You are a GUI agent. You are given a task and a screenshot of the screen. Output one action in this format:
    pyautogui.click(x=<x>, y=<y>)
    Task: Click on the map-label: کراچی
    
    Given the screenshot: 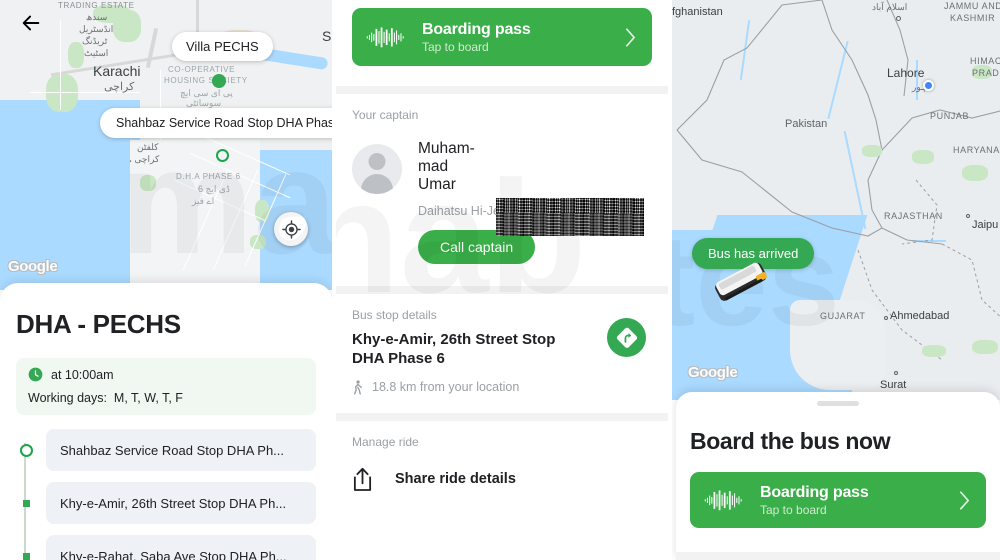 What is the action you would take?
    pyautogui.click(x=119, y=87)
    